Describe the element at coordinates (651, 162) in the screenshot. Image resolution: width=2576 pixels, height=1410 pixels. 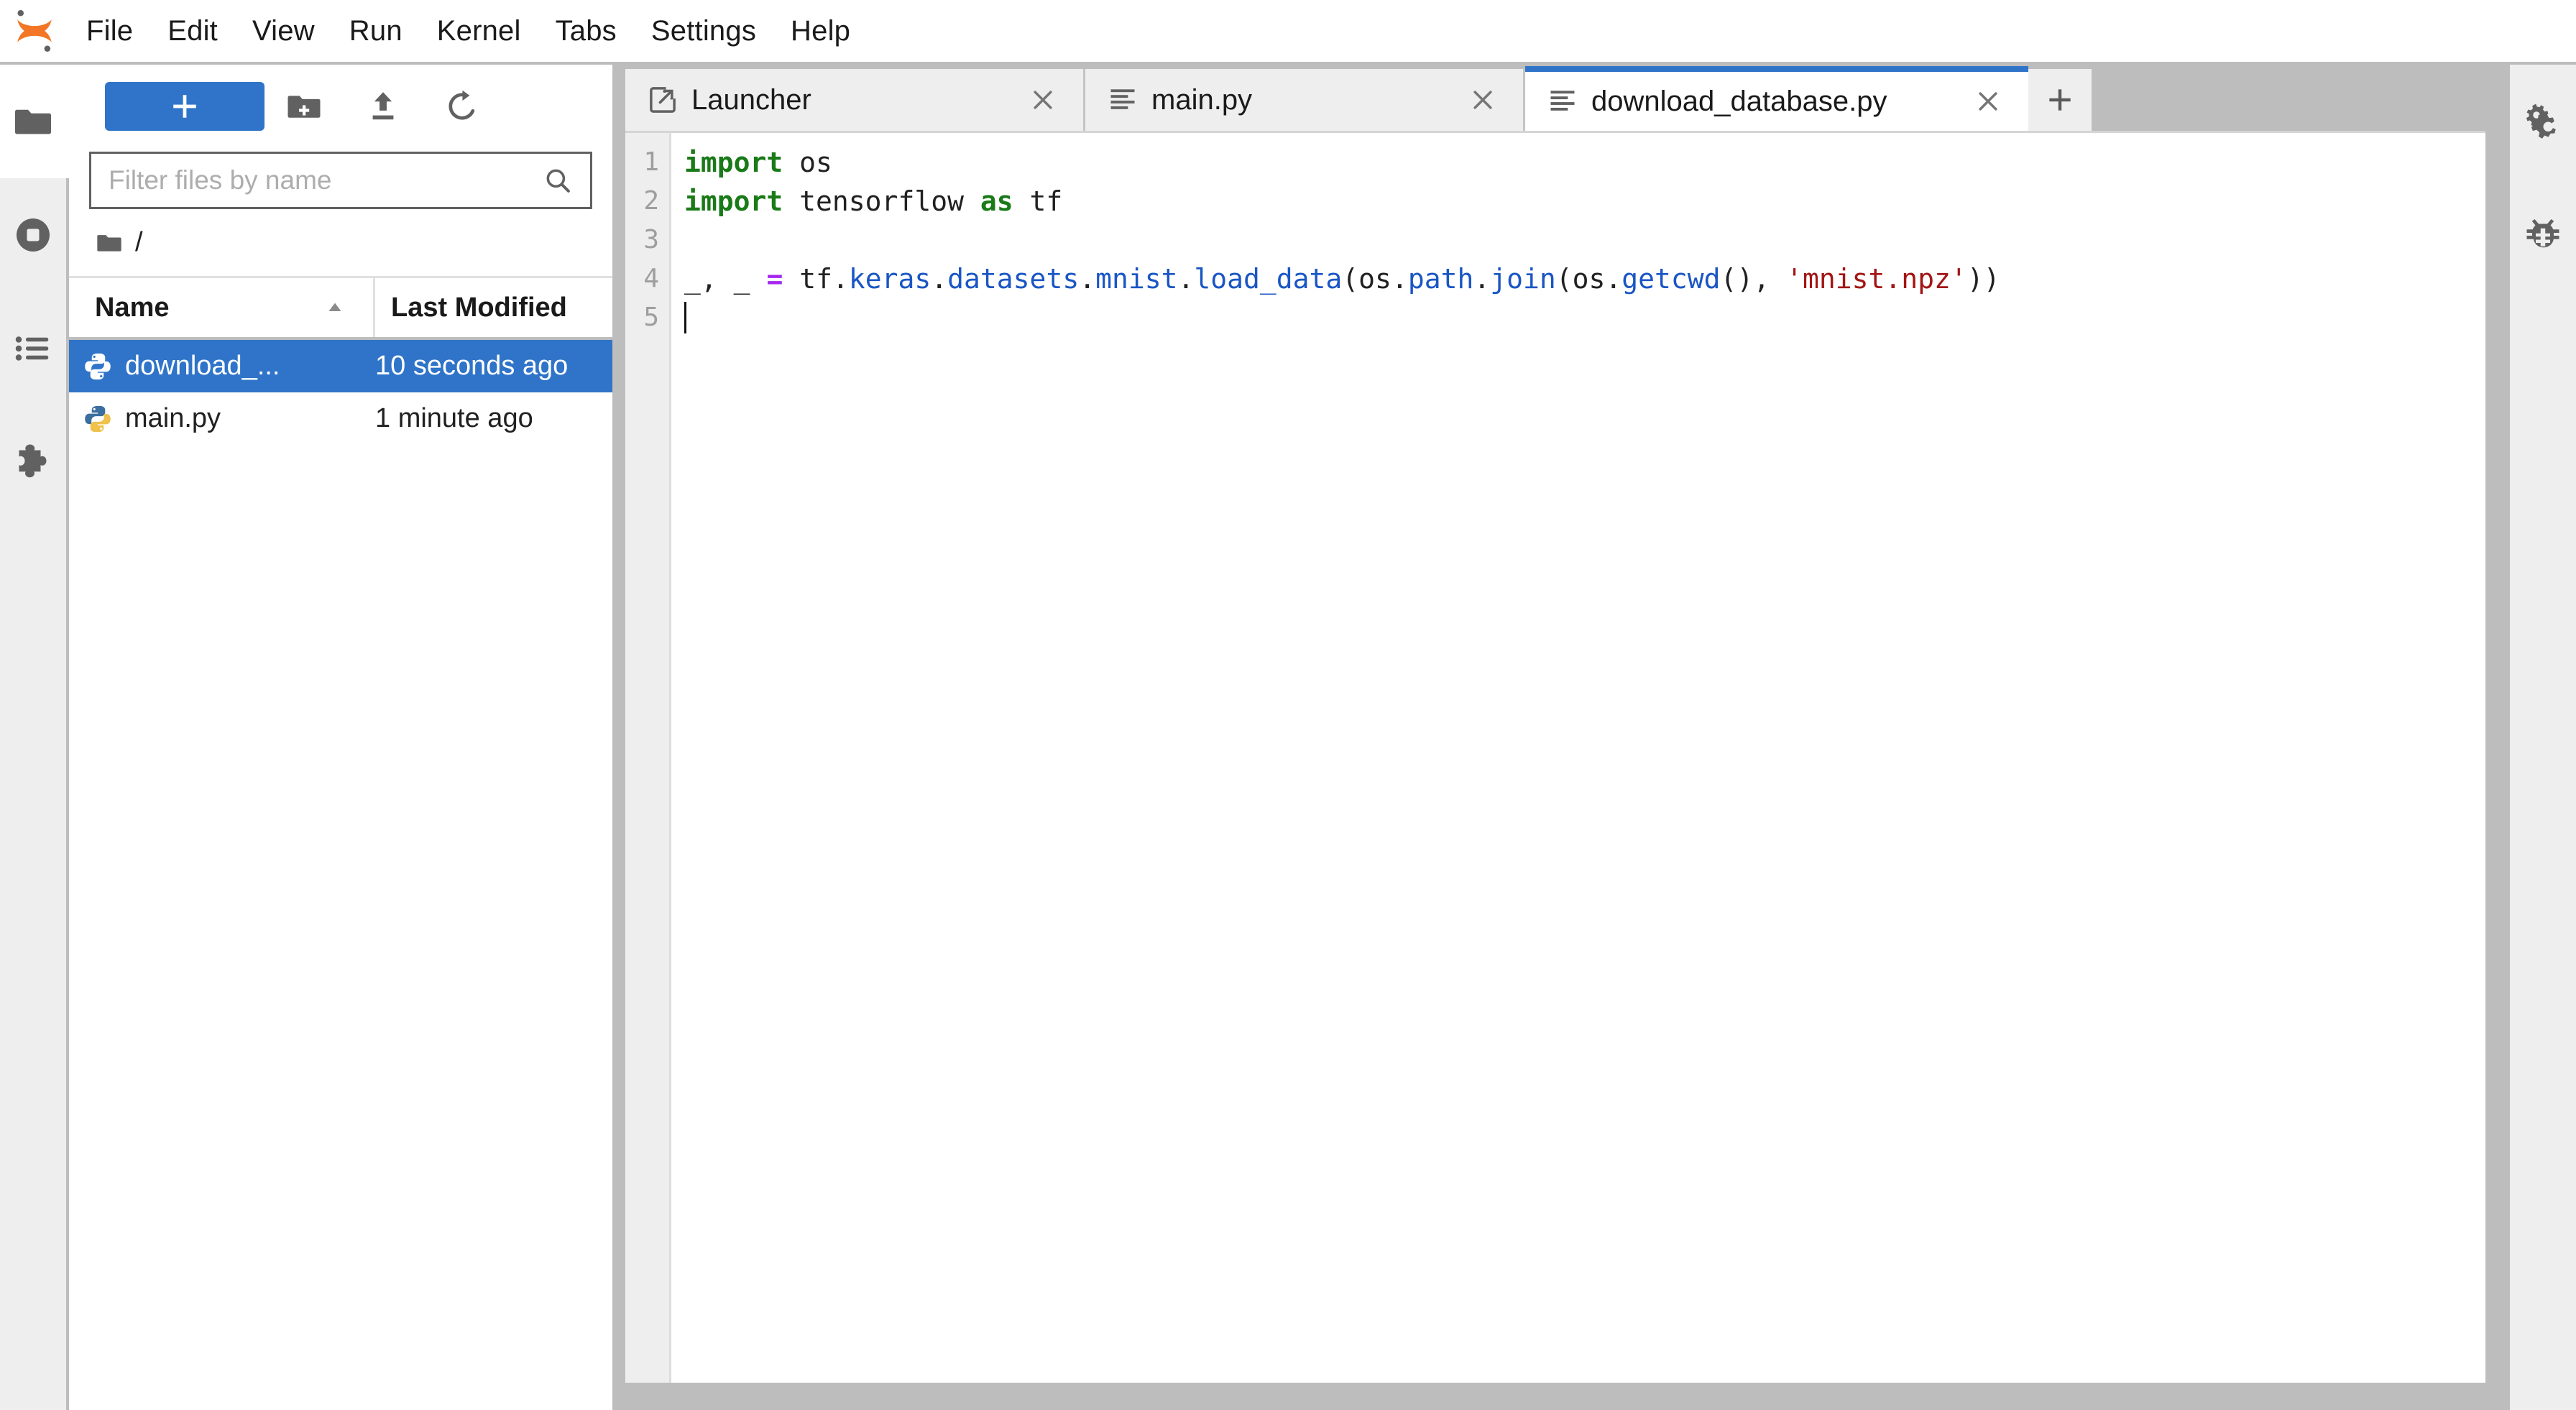
I see `line-number: 1` at that location.